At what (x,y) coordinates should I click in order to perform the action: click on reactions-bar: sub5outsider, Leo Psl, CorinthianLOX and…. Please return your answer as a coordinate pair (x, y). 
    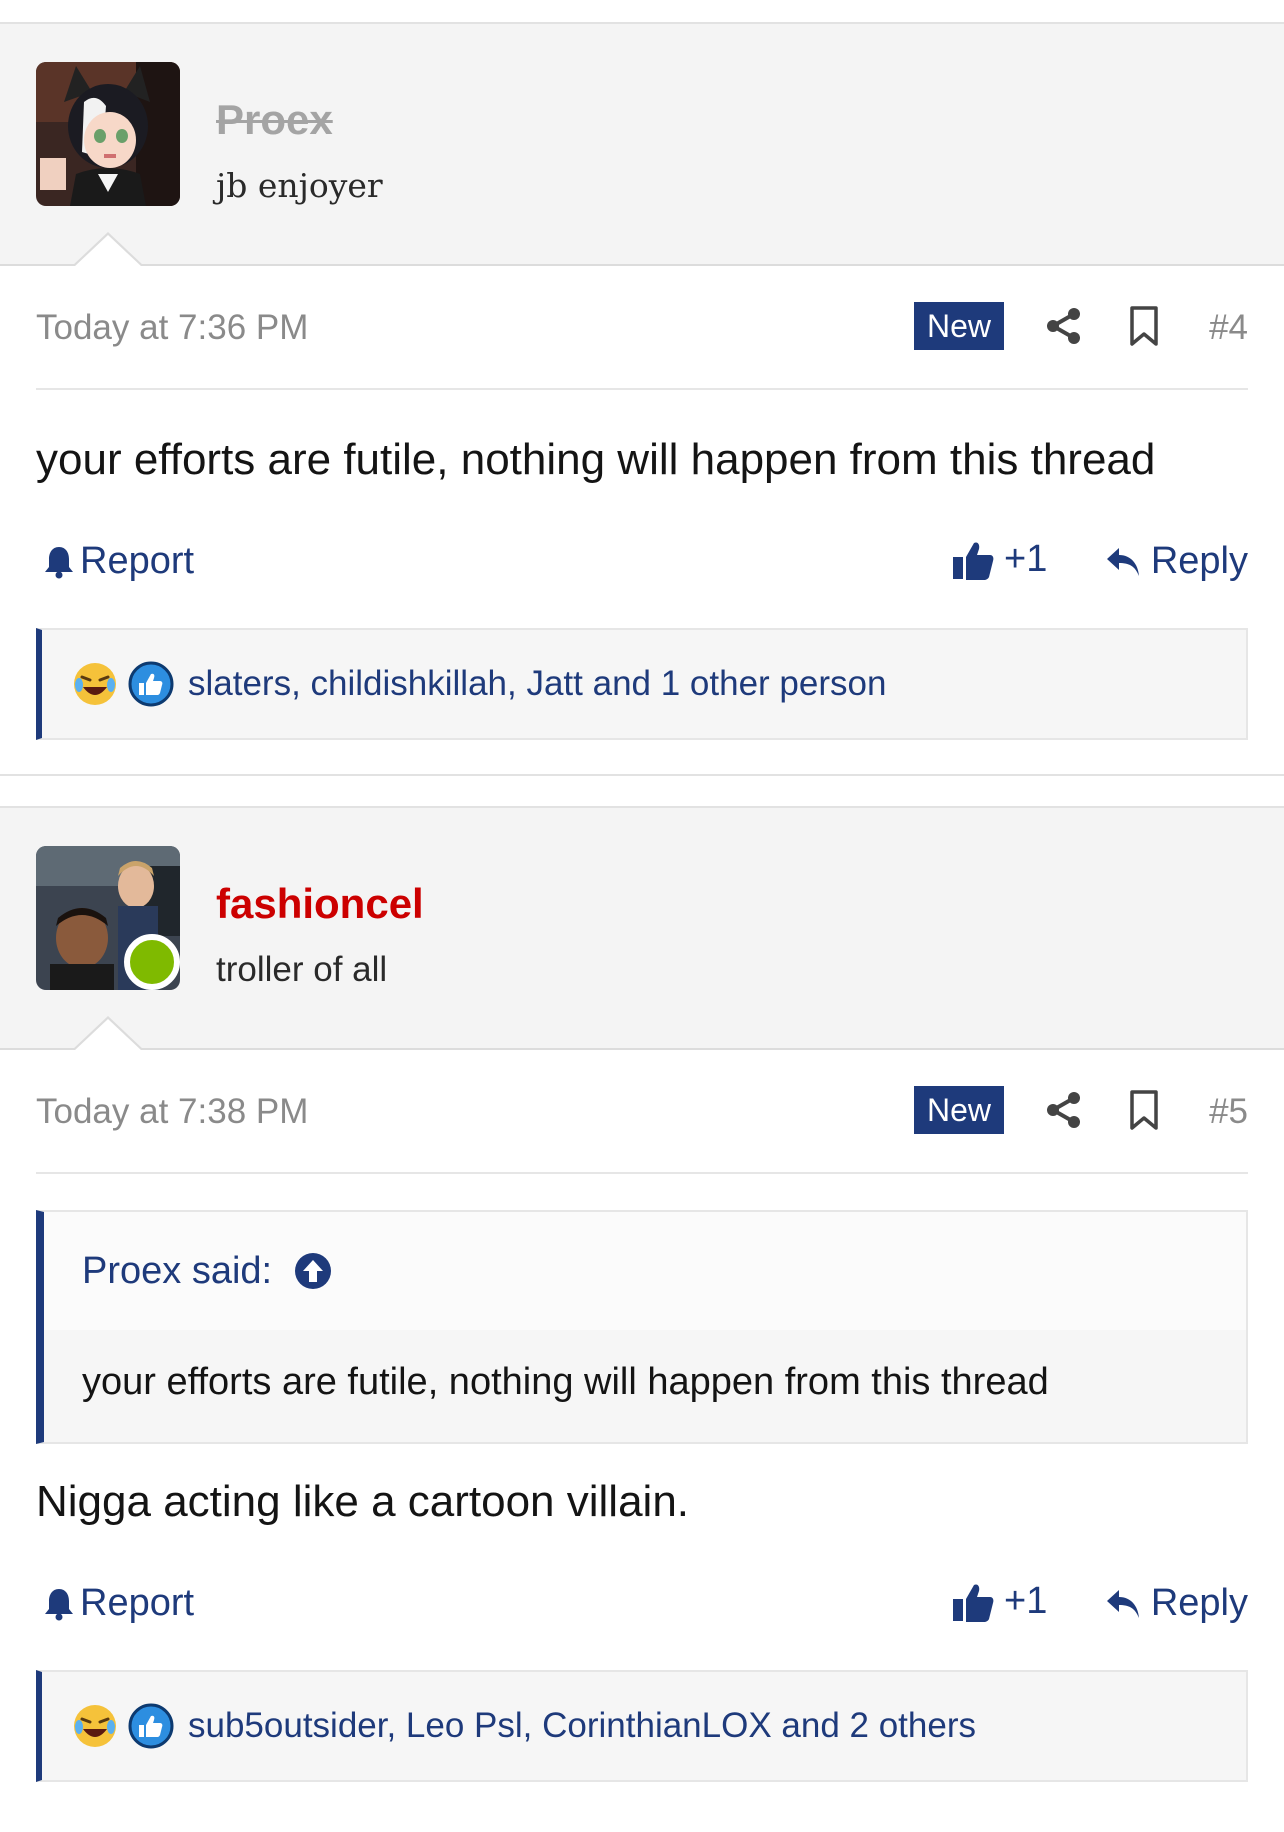
    Looking at the image, I should click on (642, 1726).